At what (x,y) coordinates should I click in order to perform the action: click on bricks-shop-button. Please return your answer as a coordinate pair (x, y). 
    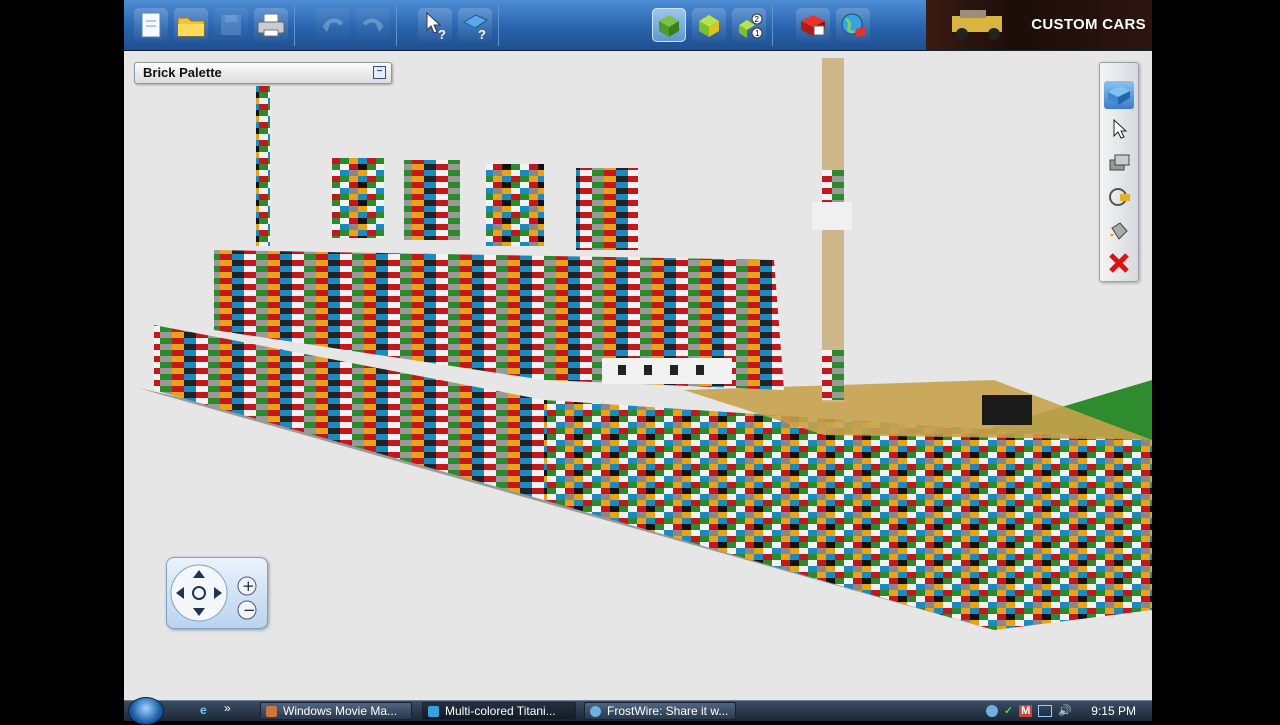
    Looking at the image, I should click on (813, 25).